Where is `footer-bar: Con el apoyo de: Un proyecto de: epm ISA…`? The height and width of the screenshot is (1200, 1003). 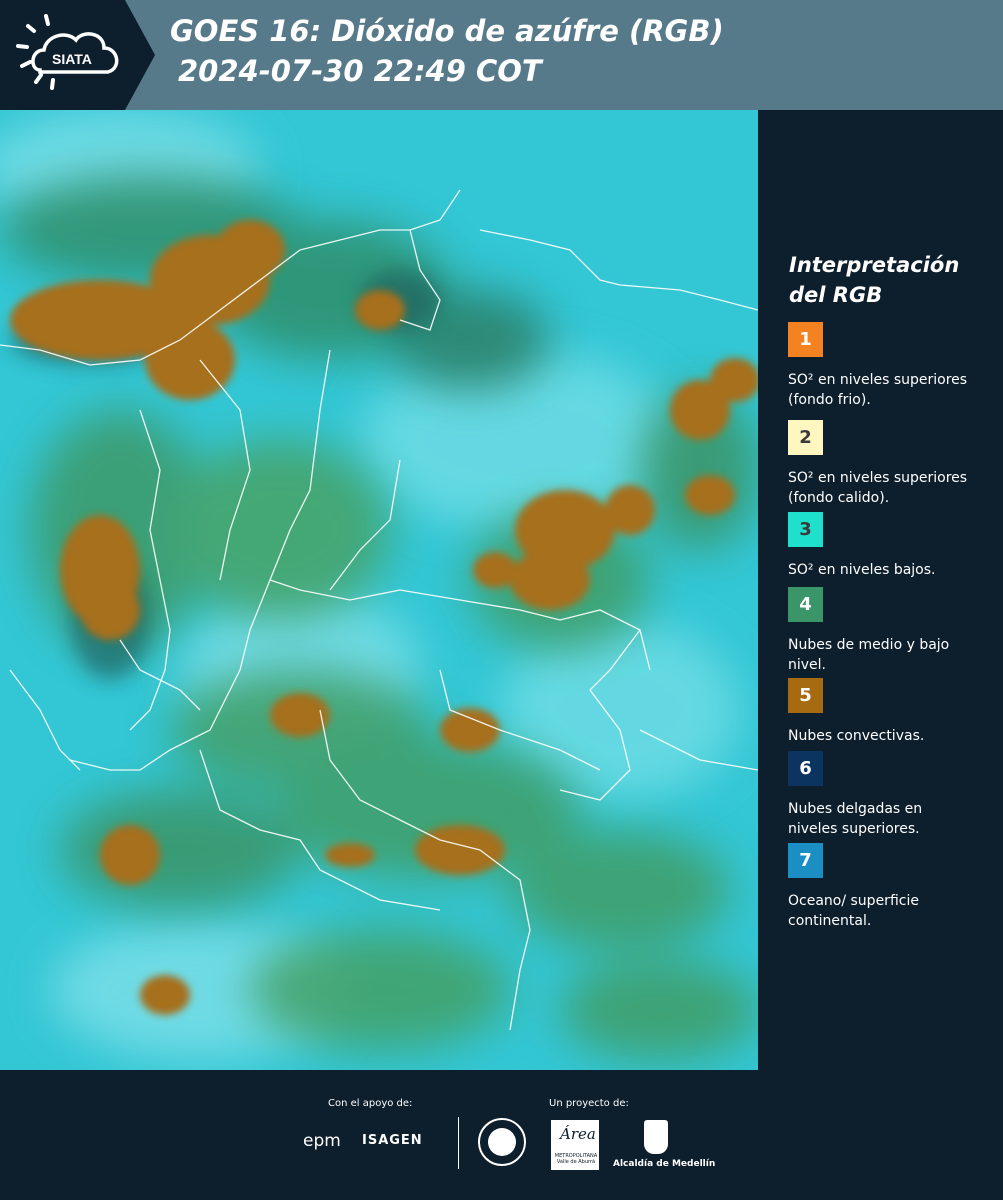
footer-bar: Con el apoyo de: Un proyecto de: epm ISA… is located at coordinates (501, 1135).